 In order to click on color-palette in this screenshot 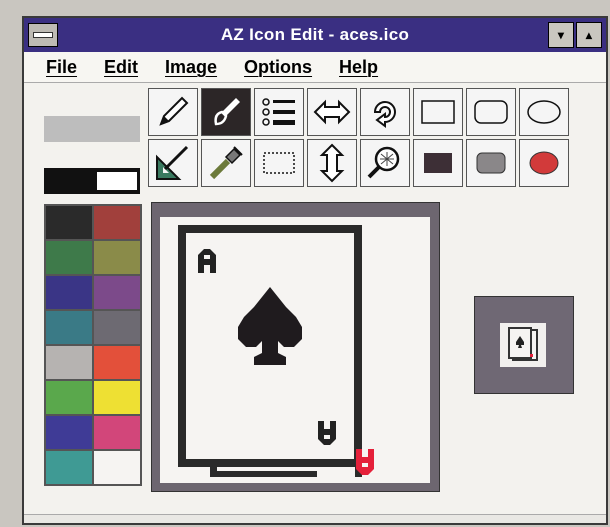, I will do `click(93, 345)`.